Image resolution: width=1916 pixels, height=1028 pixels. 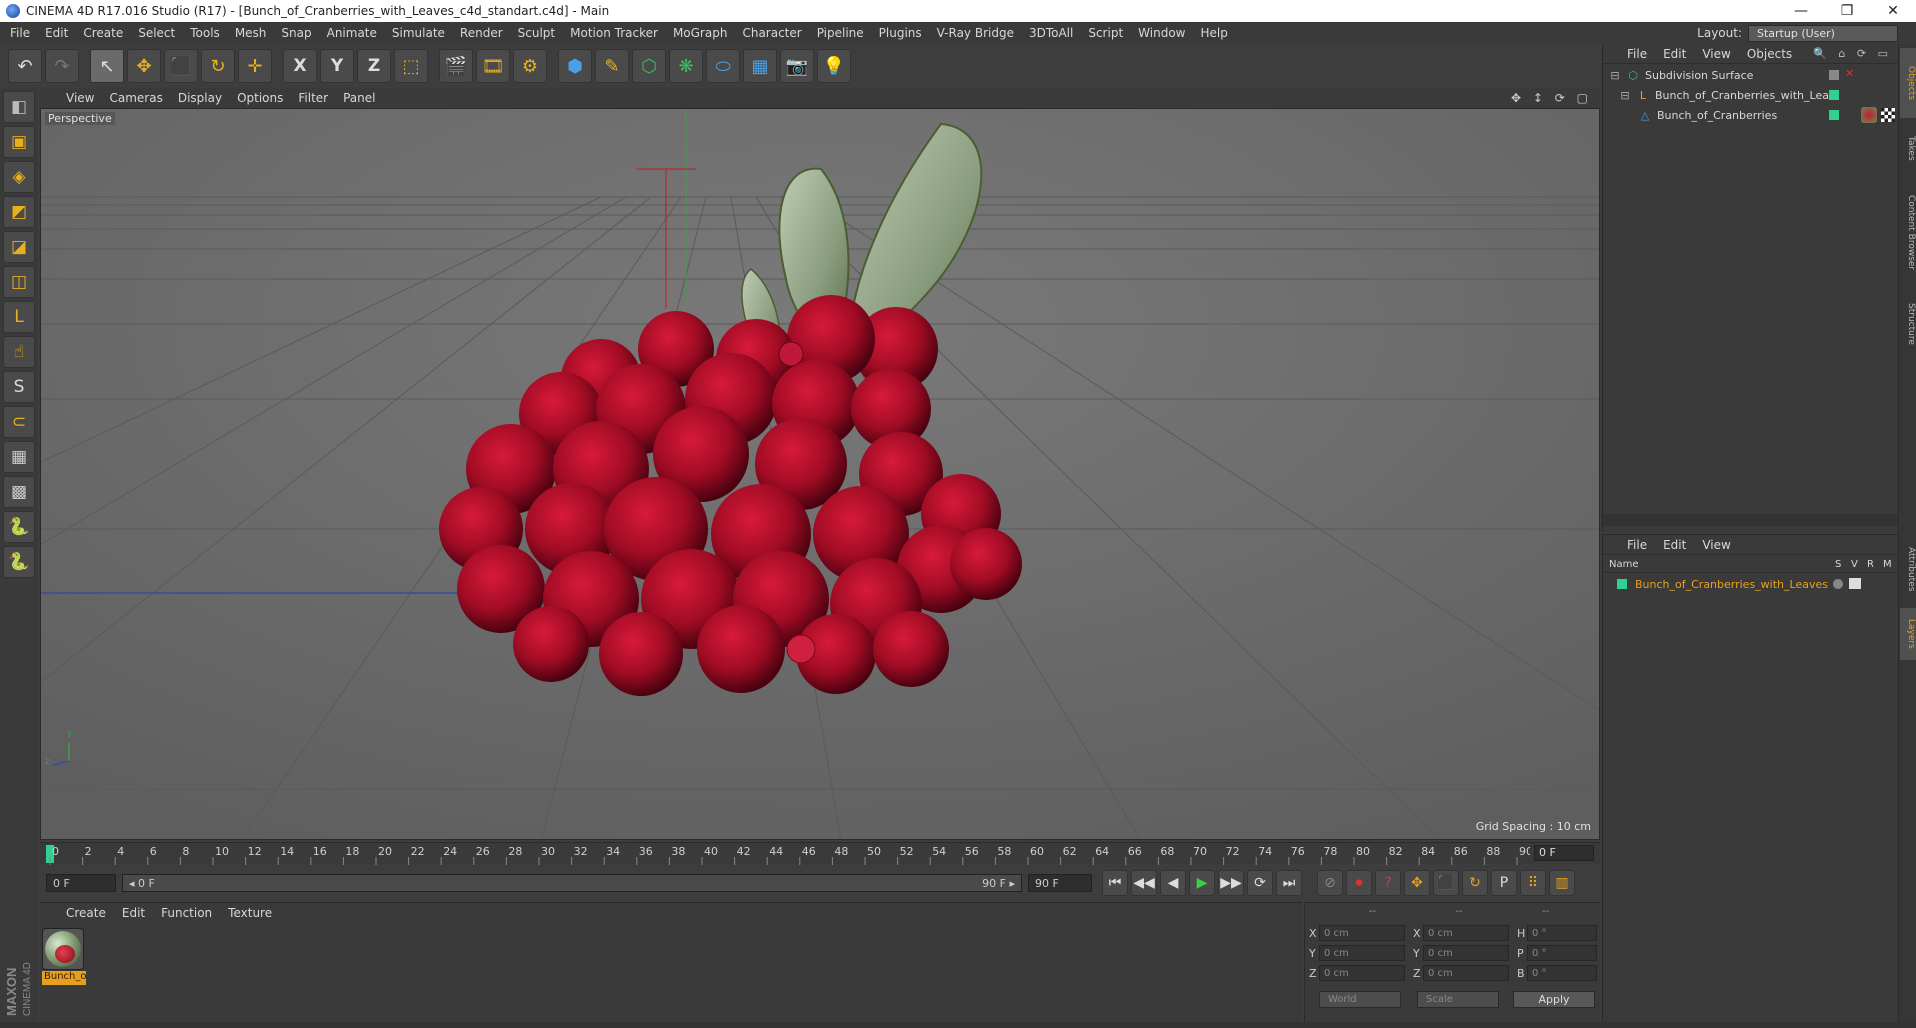 I want to click on layer-visible-toggle, so click(x=1855, y=583).